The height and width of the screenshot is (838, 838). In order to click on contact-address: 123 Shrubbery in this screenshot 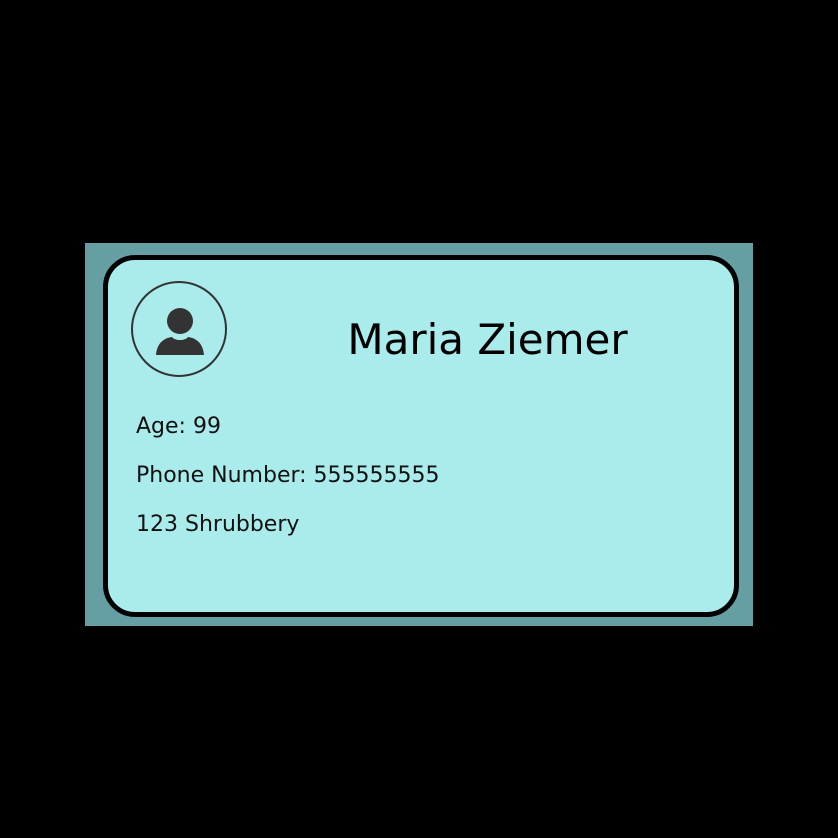, I will do `click(218, 524)`.